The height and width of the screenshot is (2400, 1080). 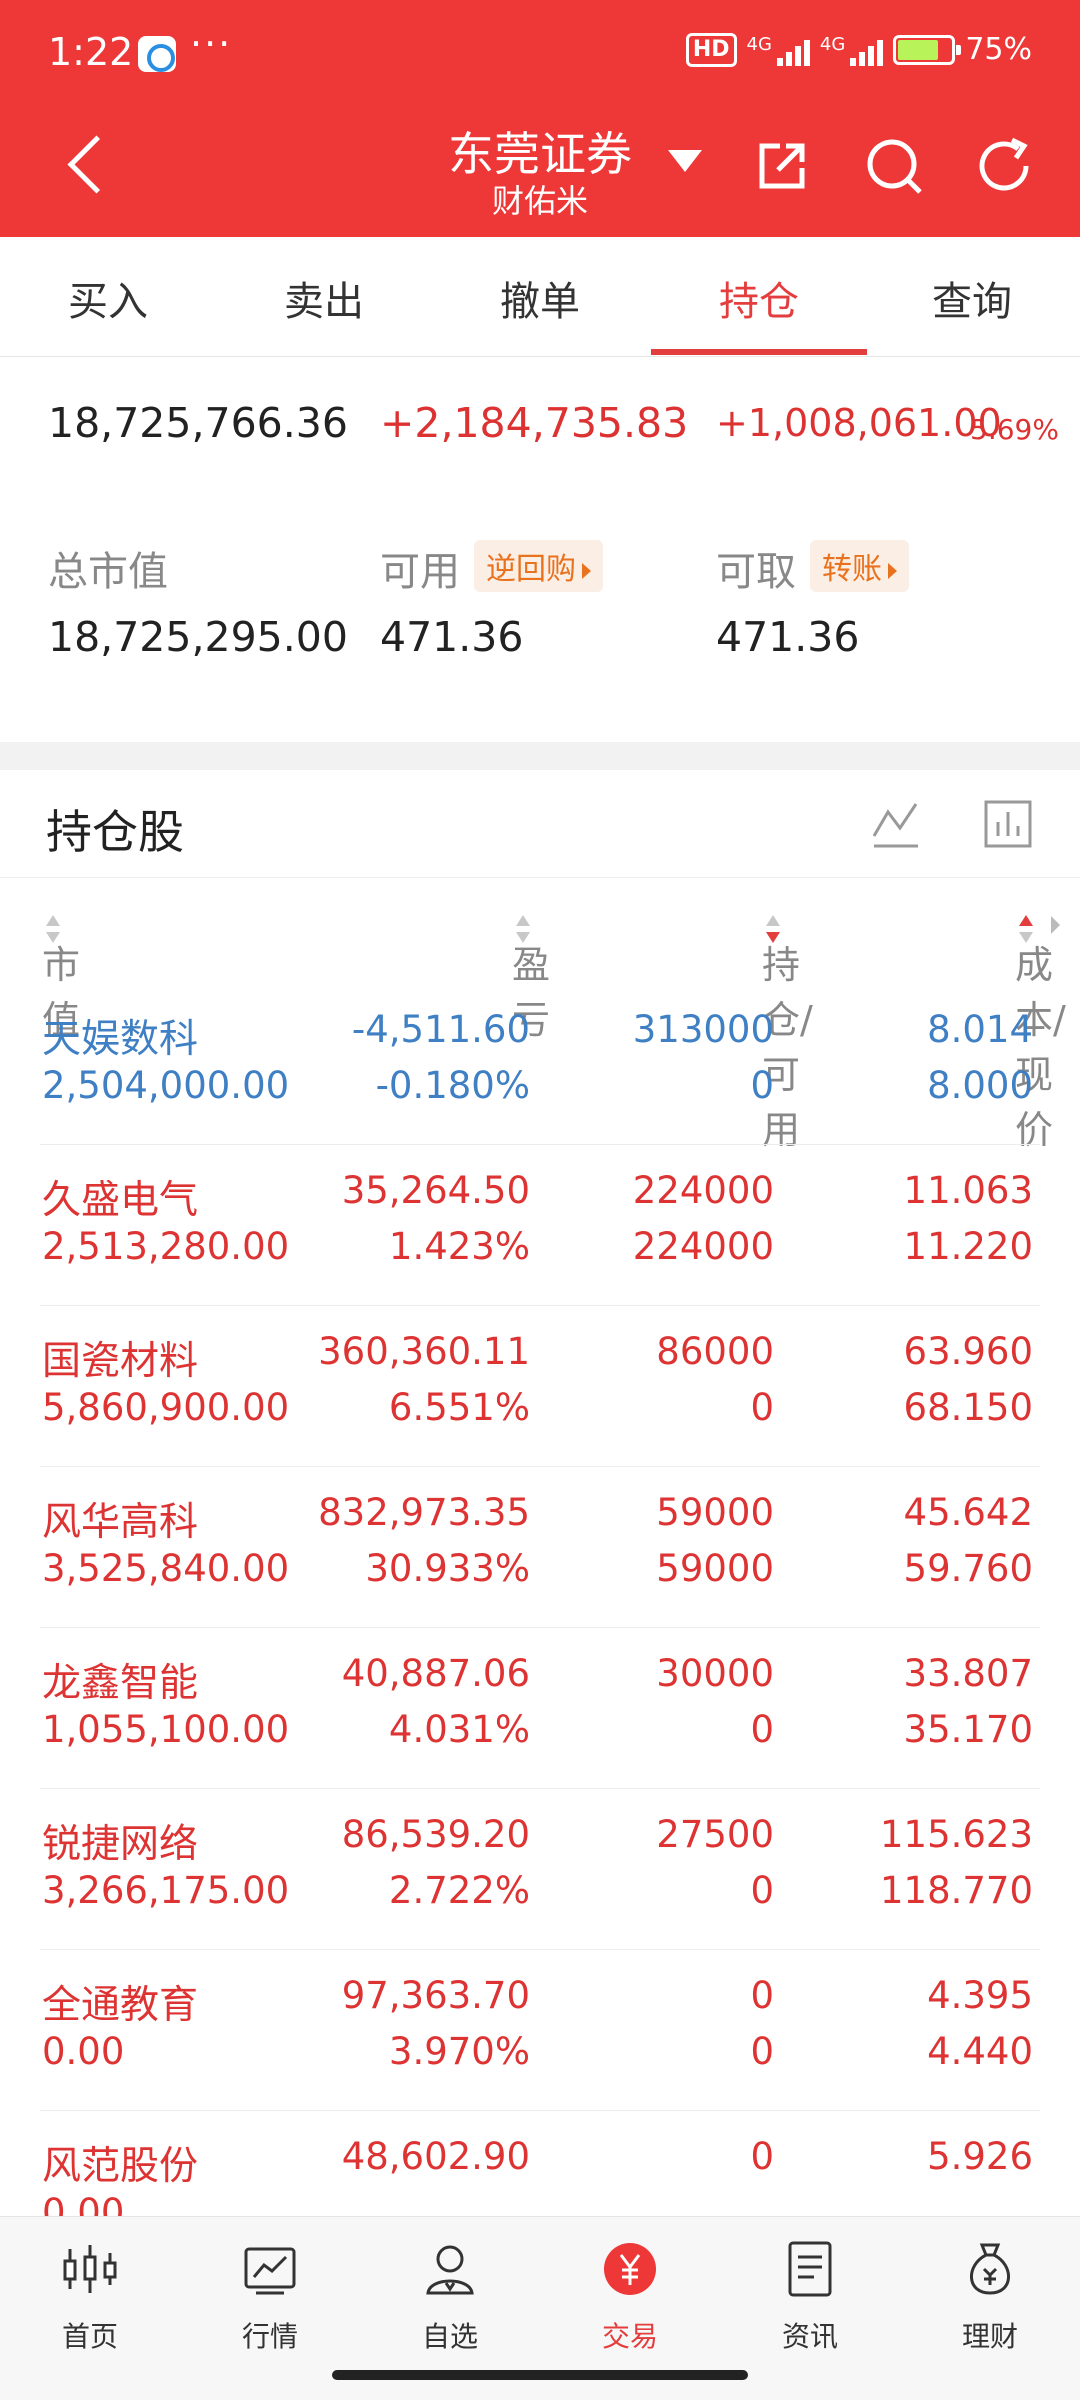 What do you see at coordinates (990, 2297) in the screenshot?
I see `nav-wealth: 理财` at bounding box center [990, 2297].